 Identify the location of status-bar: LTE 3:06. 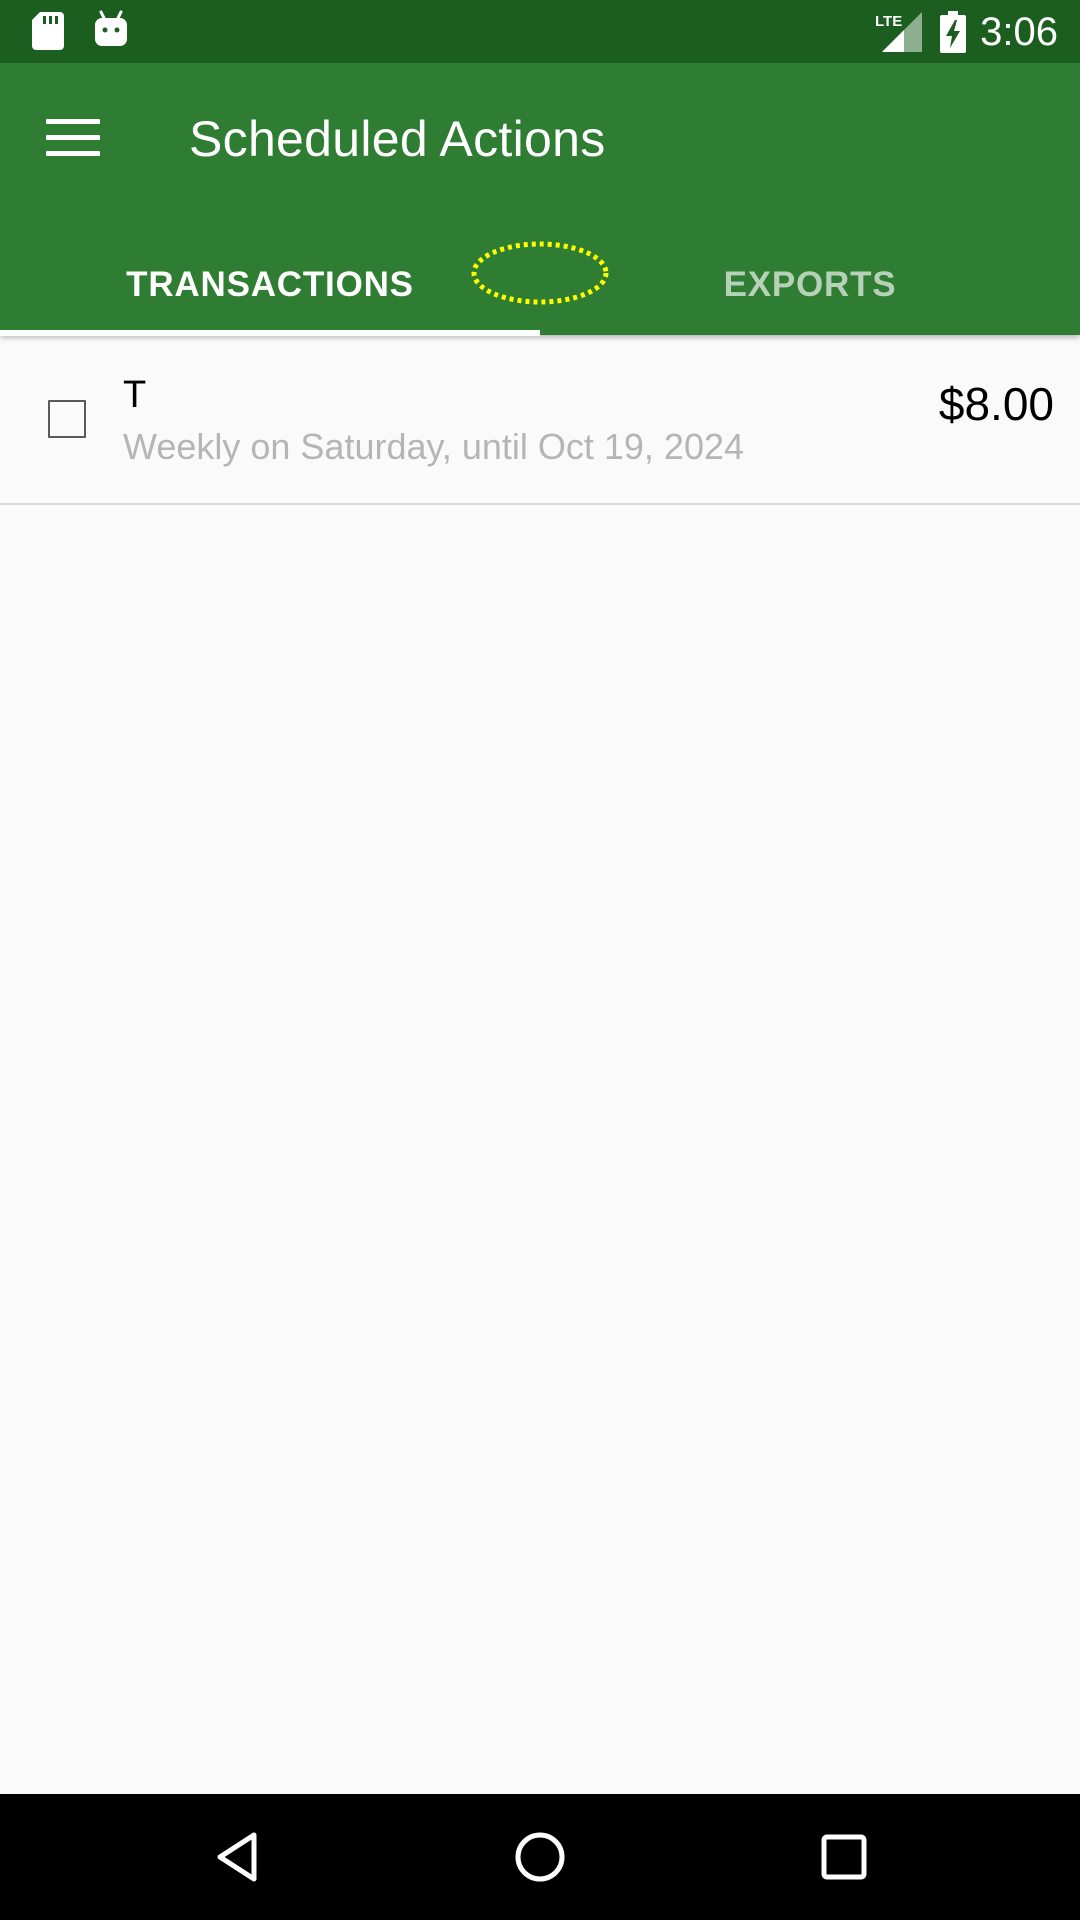
(540, 31).